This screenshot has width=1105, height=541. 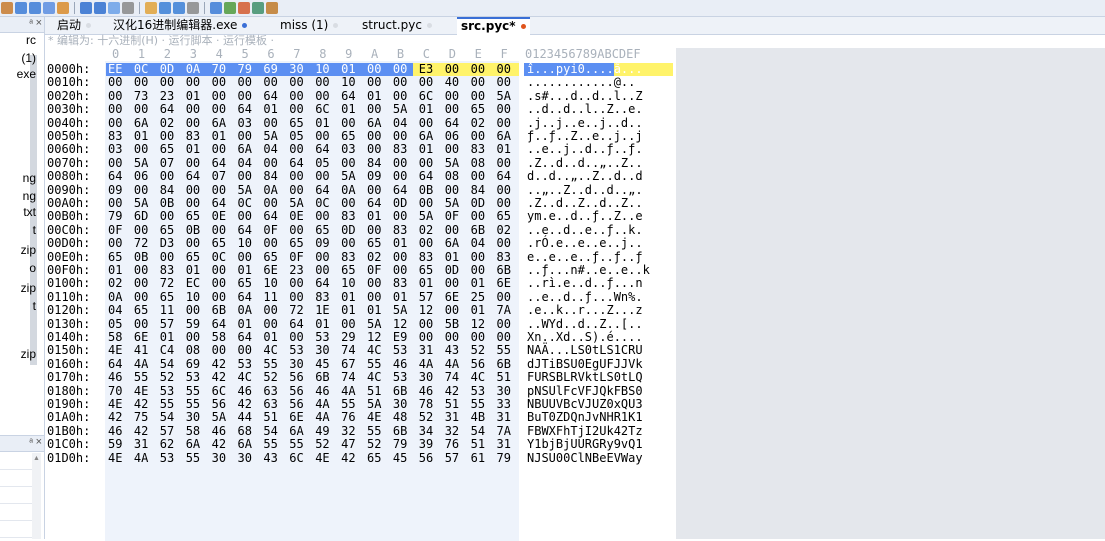 What do you see at coordinates (400, 337) in the screenshot?
I see `hex-byte: E9` at bounding box center [400, 337].